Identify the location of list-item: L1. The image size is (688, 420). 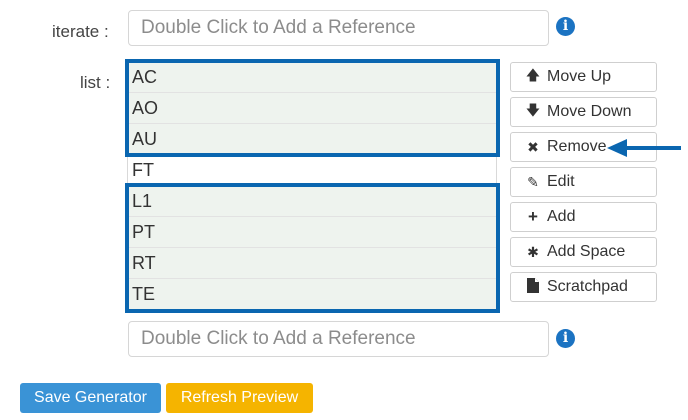
(312, 201).